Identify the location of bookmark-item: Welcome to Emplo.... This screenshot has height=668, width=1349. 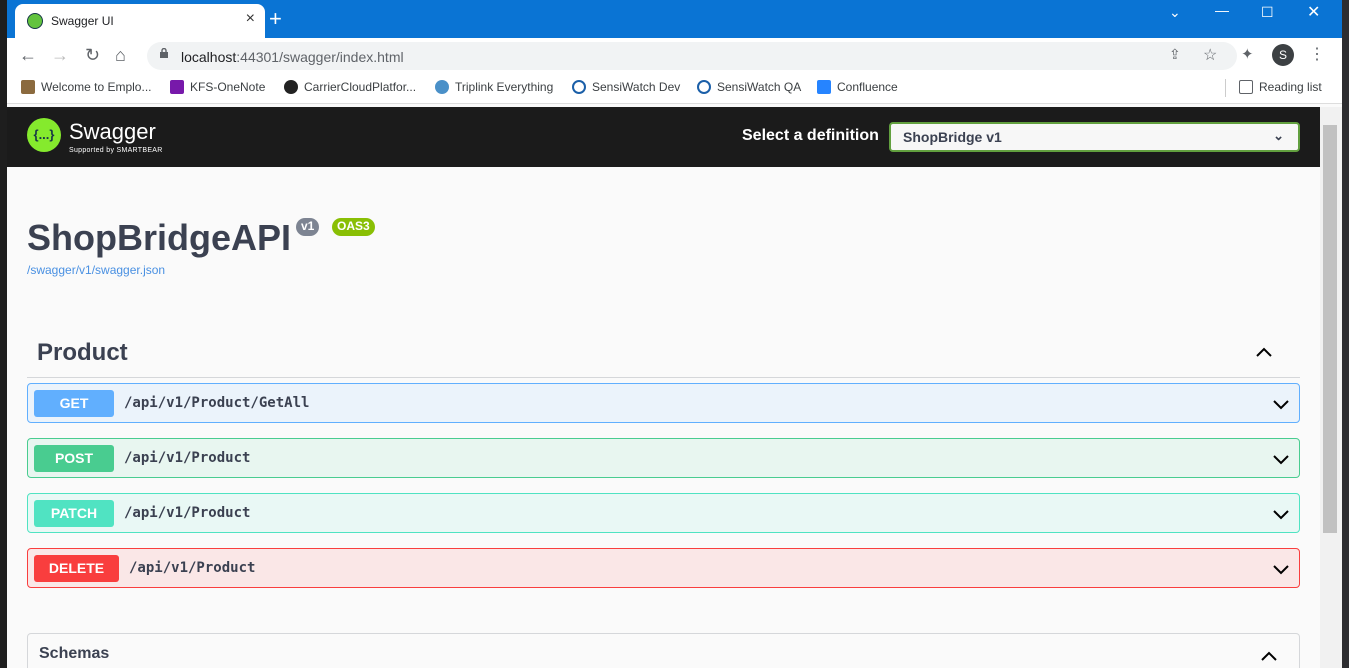
(86, 87).